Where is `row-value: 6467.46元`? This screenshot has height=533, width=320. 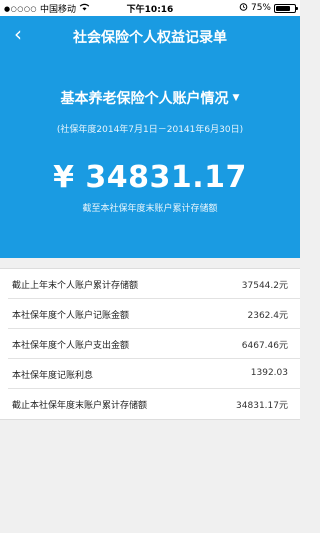
row-value: 6467.46元 is located at coordinates (264, 346).